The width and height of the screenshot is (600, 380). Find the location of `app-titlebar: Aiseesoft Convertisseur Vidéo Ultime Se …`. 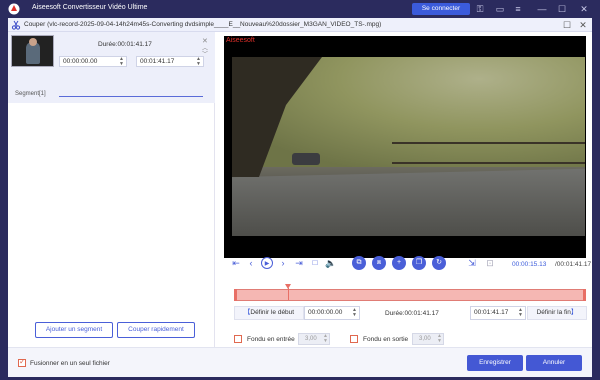

app-titlebar: Aiseesoft Convertisseur Vidéo Ultime Se … is located at coordinates (300, 9).